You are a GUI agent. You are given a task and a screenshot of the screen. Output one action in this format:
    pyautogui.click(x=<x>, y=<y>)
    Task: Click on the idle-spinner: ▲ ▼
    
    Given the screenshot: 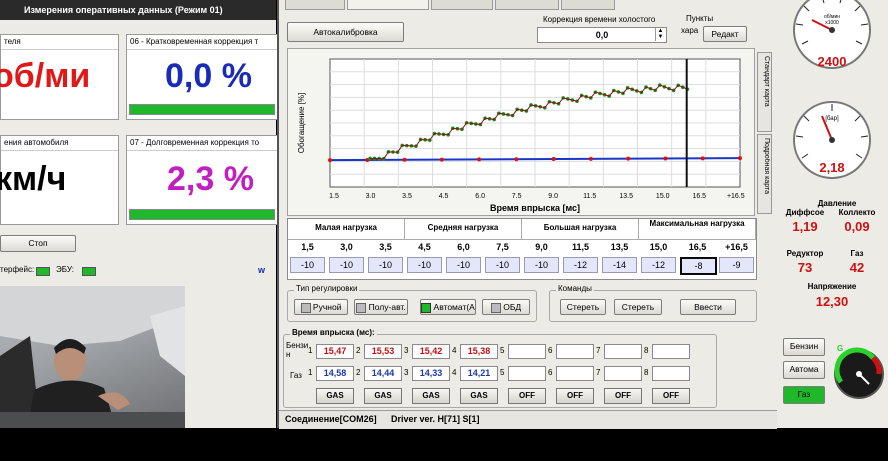 What is the action you would take?
    pyautogui.click(x=660, y=34)
    